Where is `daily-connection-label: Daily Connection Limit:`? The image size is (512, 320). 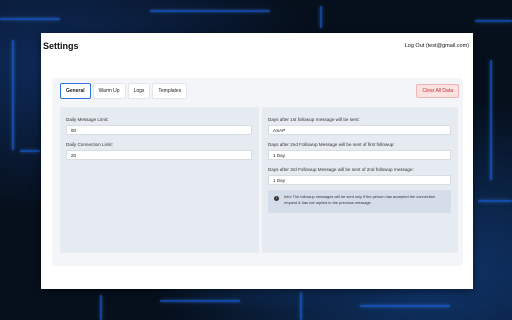
daily-connection-label: Daily Connection Limit: is located at coordinates (89, 144).